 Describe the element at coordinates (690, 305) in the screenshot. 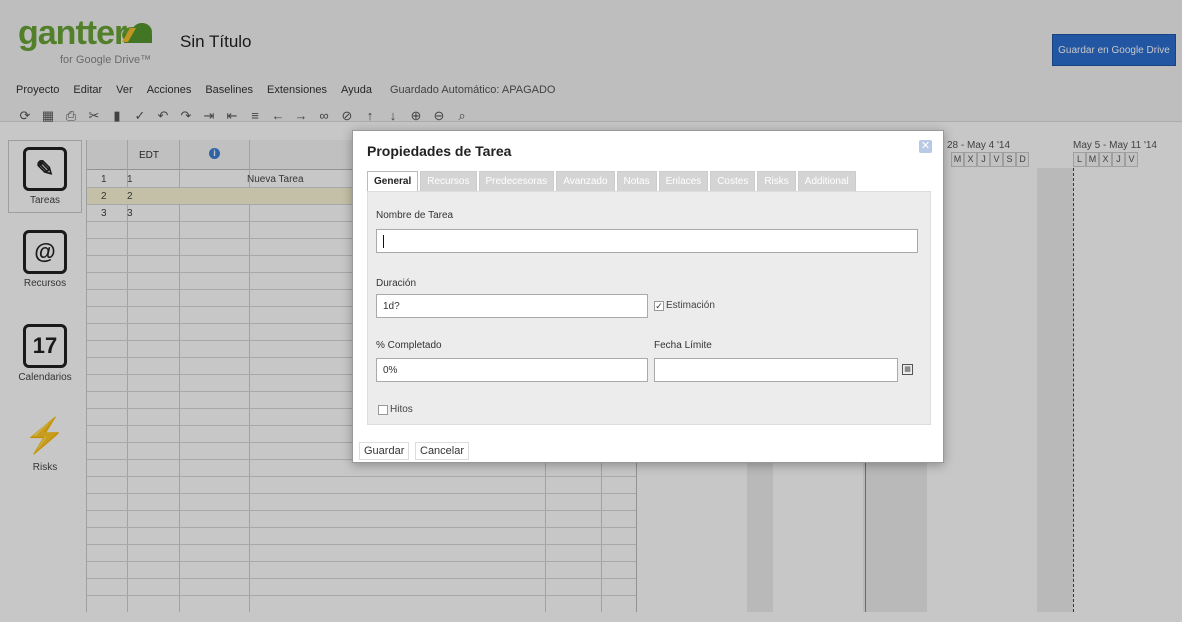

I see `estimate-label: Estimación` at that location.